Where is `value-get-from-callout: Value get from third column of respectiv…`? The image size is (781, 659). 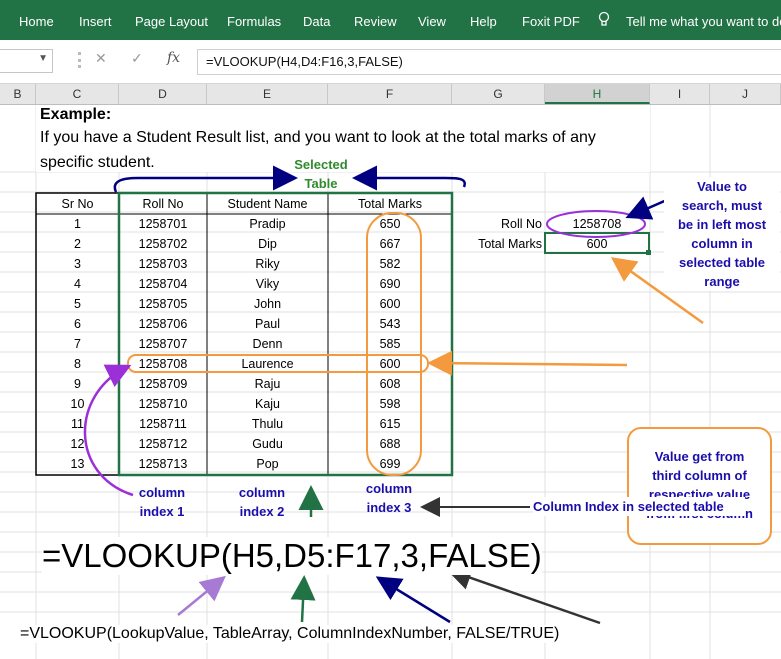 value-get-from-callout: Value get from third column of respectiv… is located at coordinates (699, 486).